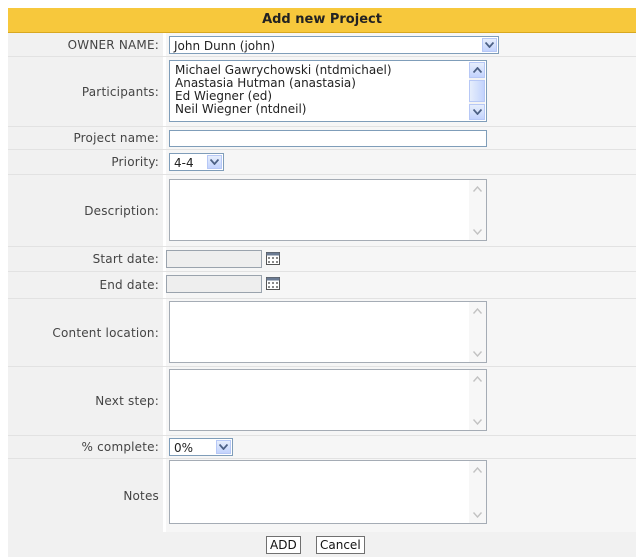 Image resolution: width=636 pixels, height=557 pixels. What do you see at coordinates (322, 285) in the screenshot?
I see `end-date-row: End date:` at bounding box center [322, 285].